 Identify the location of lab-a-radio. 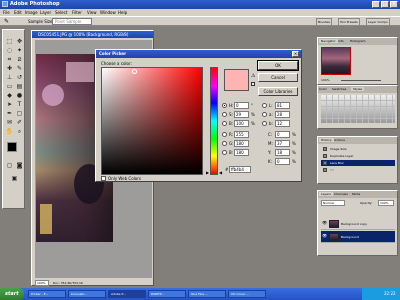
(264, 114).